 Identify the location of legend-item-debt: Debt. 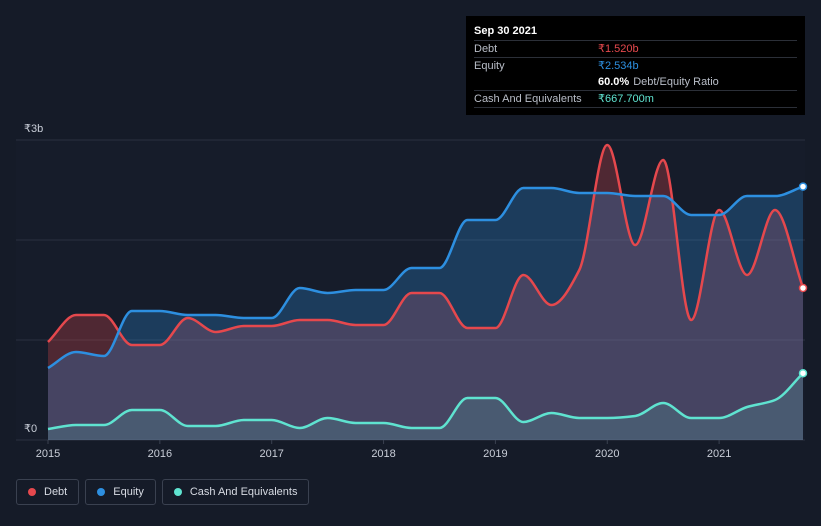
(48, 492).